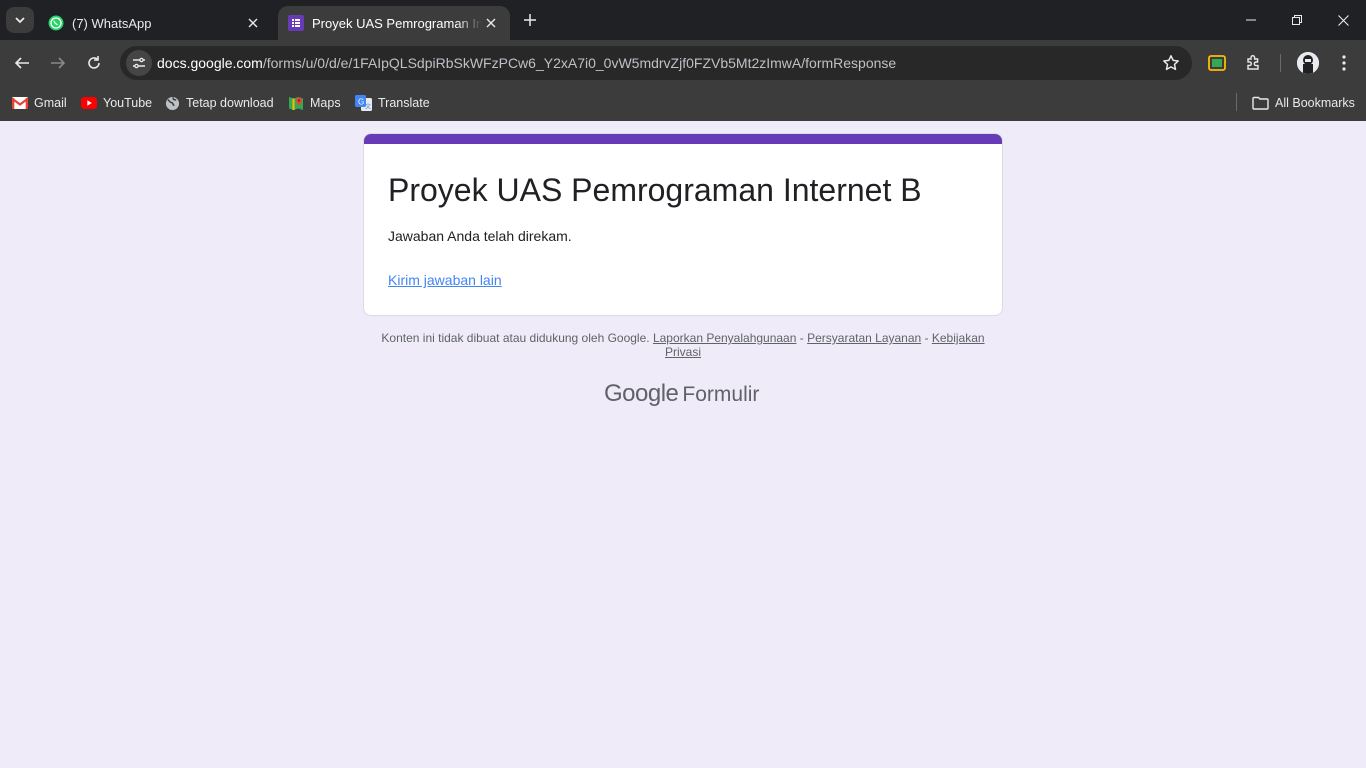 Image resolution: width=1366 pixels, height=768 pixels. I want to click on restore-icon, so click(1297, 20).